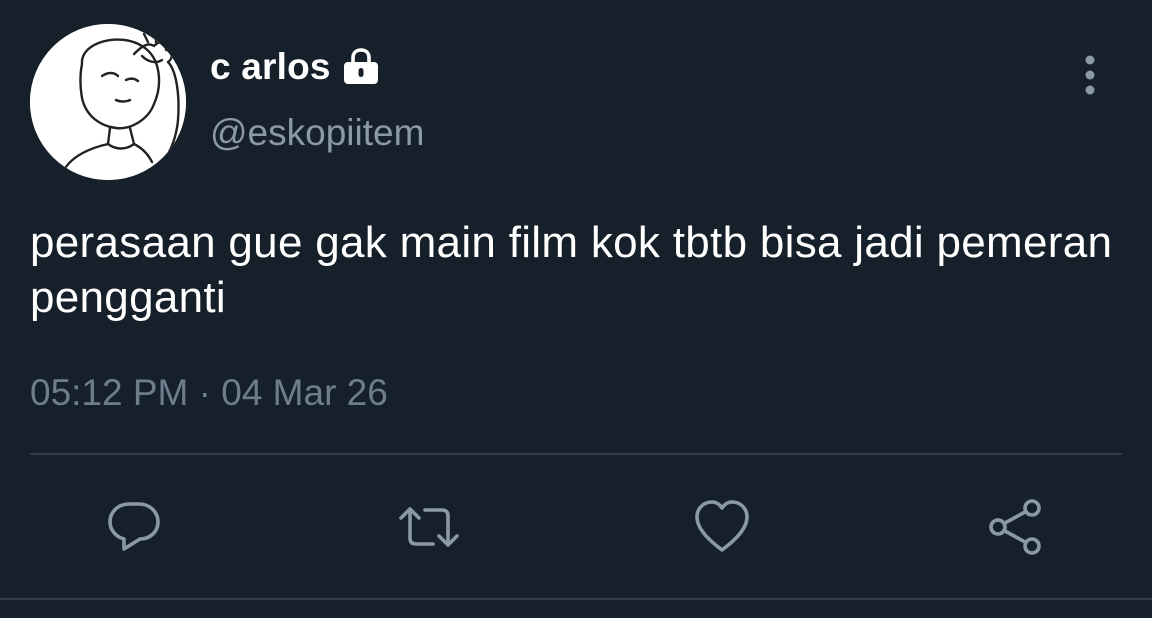 The image size is (1152, 618). I want to click on share-button, so click(1016, 527).